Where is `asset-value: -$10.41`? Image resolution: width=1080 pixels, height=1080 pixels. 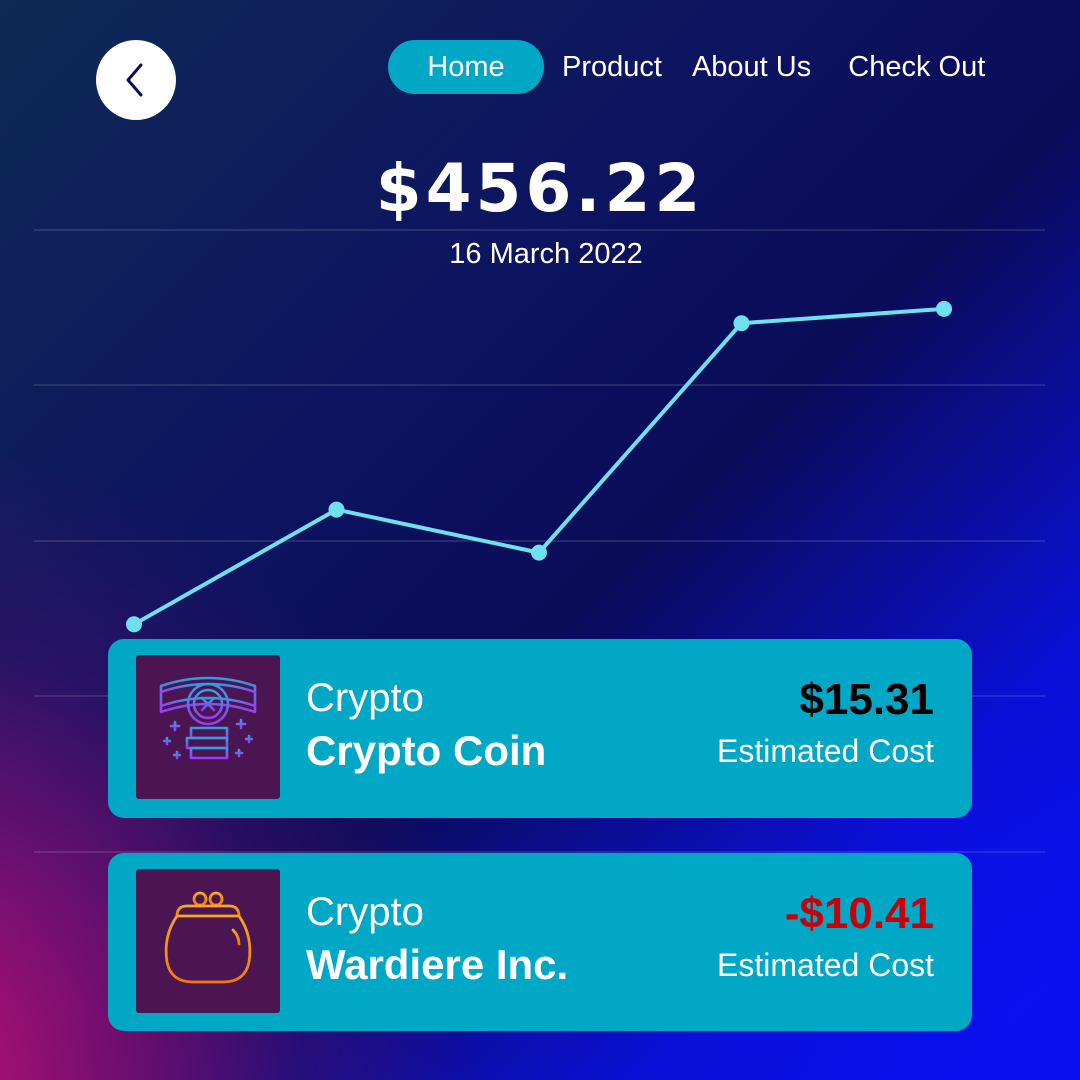 asset-value: -$10.41 is located at coordinates (859, 913).